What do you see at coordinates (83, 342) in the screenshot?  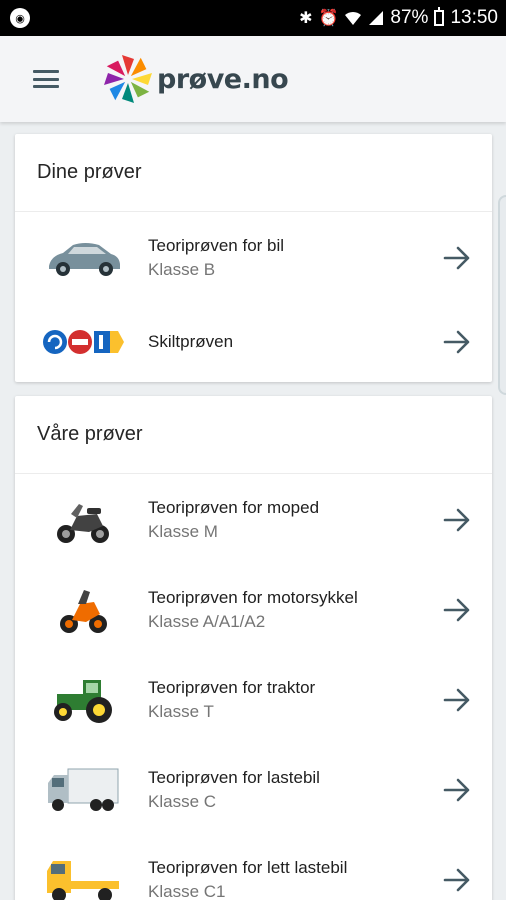 I see `road-signs-icon` at bounding box center [83, 342].